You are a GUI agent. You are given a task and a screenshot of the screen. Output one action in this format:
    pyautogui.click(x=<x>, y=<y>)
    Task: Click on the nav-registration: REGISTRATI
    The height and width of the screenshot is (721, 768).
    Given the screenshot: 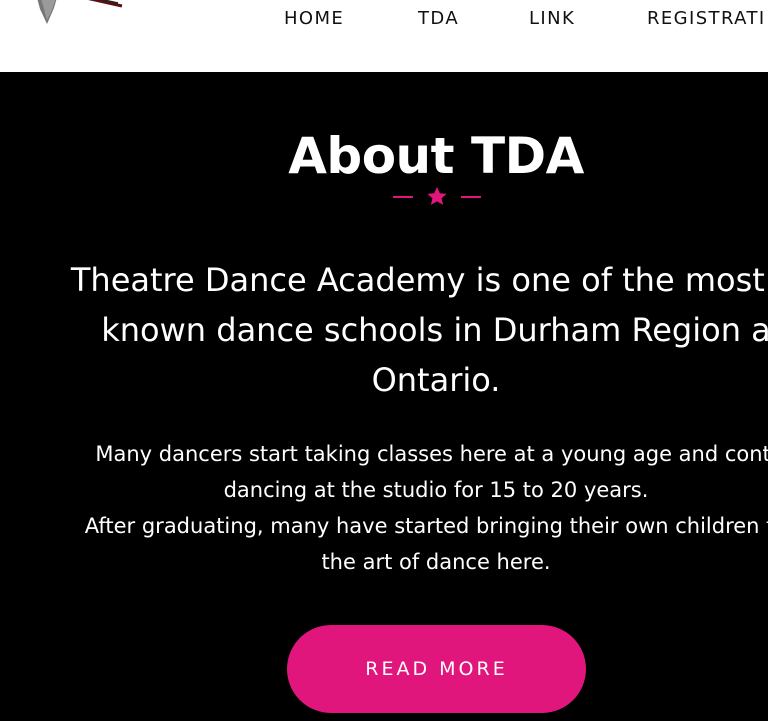 What is the action you would take?
    pyautogui.click(x=706, y=18)
    